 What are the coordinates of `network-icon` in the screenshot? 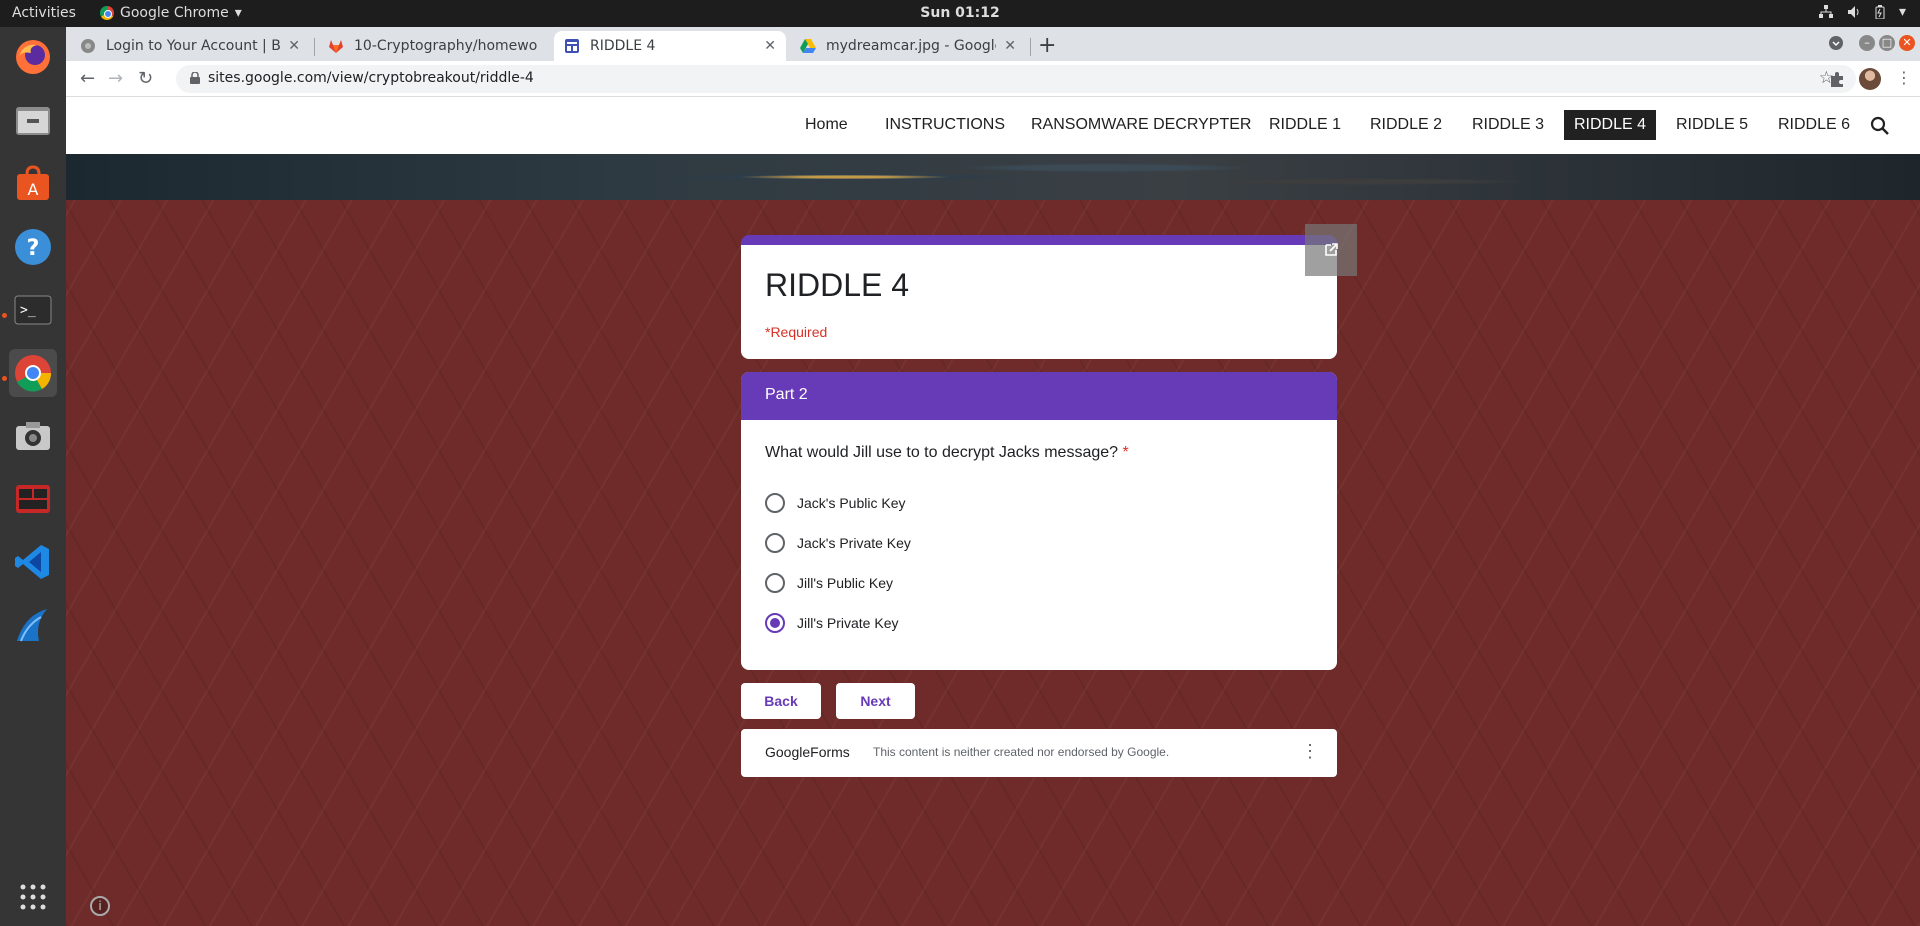 It's located at (1825, 11).